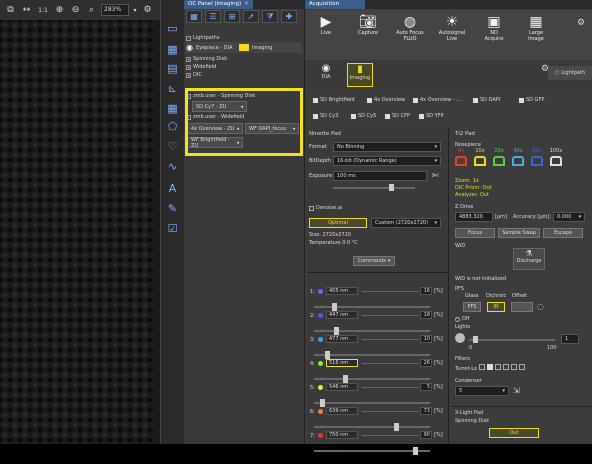  Describe the element at coordinates (368, 23) in the screenshot. I see `capture-button: 📷︎ Capture` at that location.